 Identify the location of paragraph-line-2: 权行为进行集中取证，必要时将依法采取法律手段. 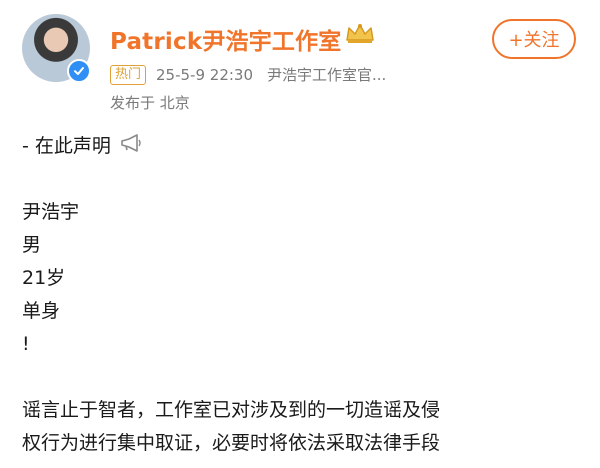
(231, 443).